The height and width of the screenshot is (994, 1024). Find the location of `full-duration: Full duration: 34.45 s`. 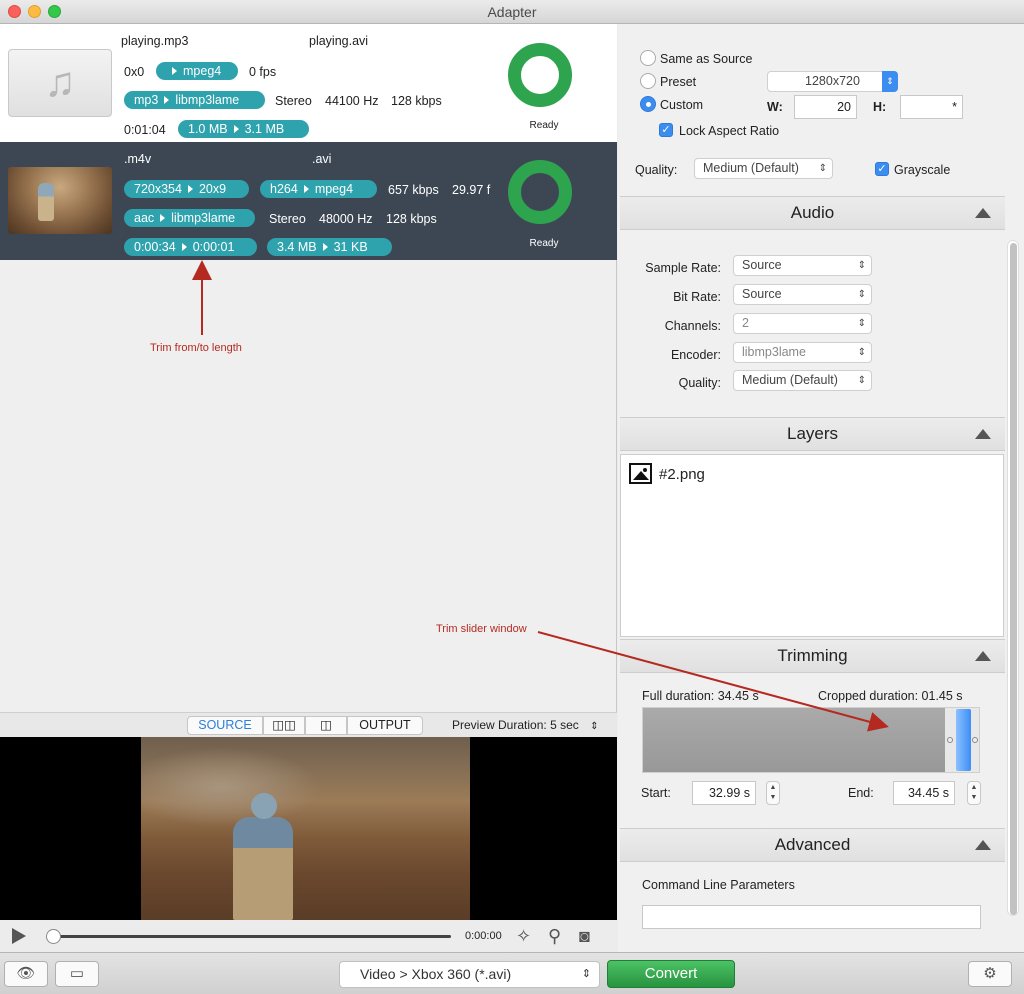

full-duration: Full duration: 34.45 s is located at coordinates (700, 696).